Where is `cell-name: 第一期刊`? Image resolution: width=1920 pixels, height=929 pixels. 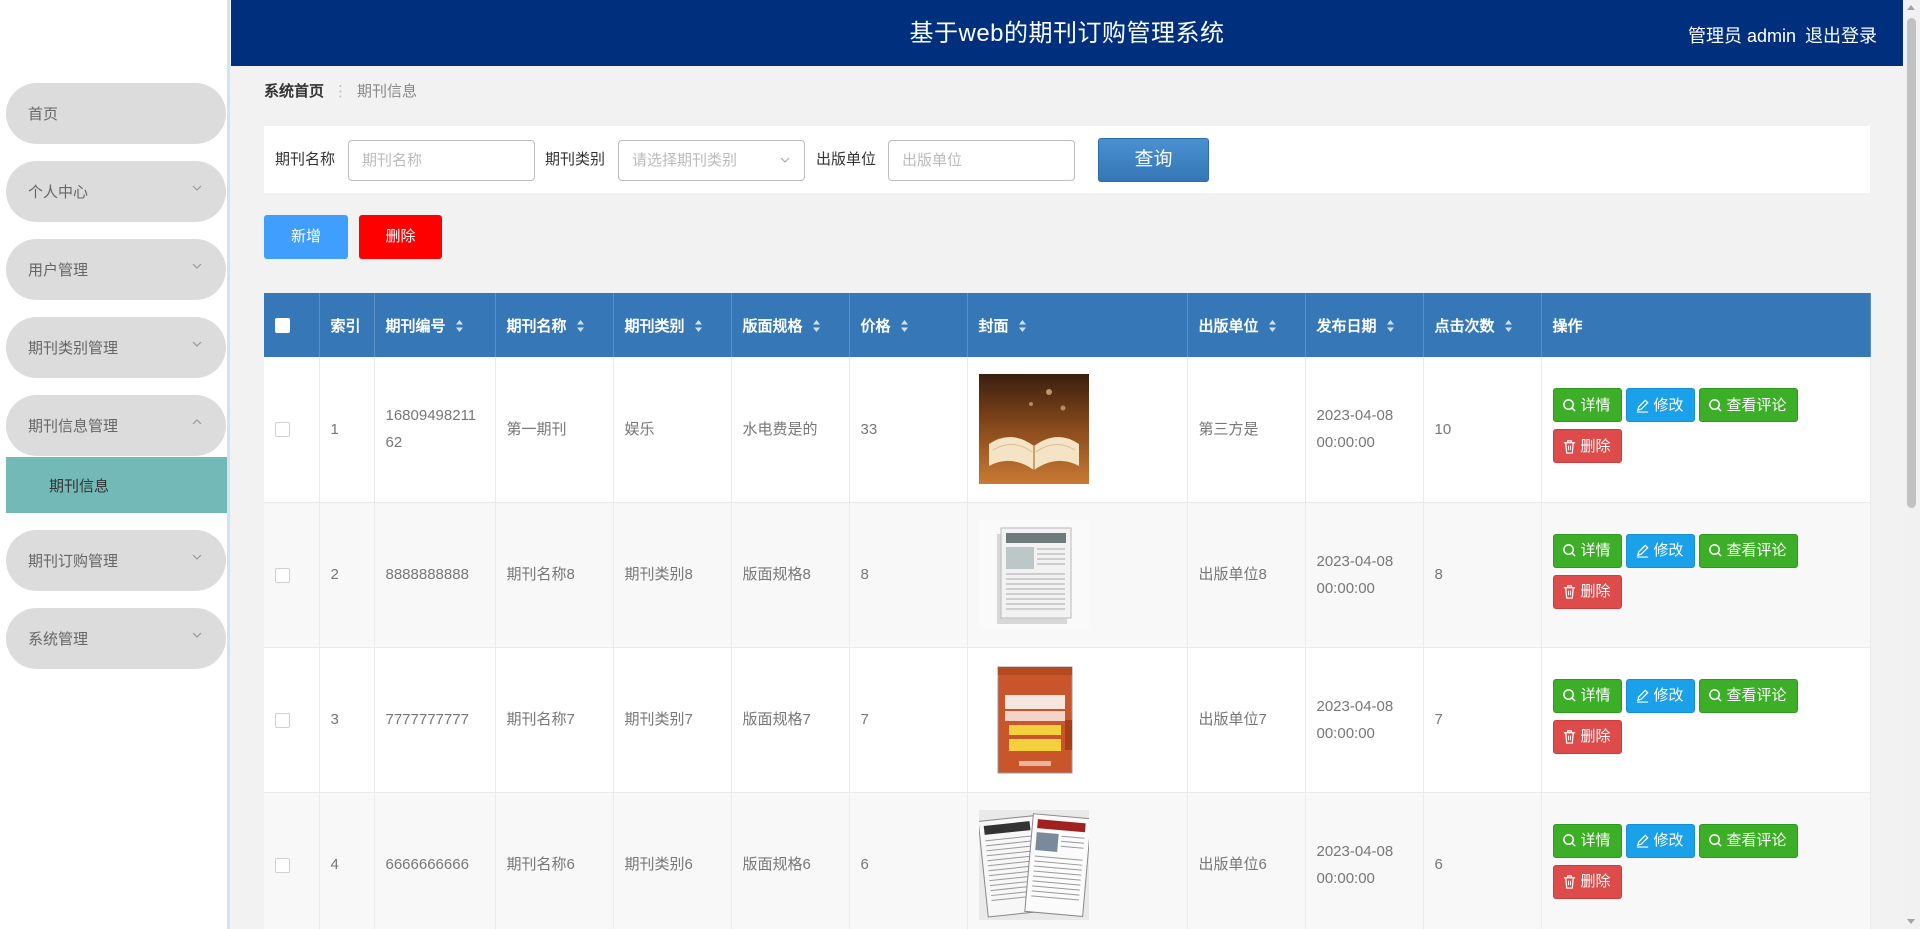
cell-name: 第一期刊 is located at coordinates (554, 430).